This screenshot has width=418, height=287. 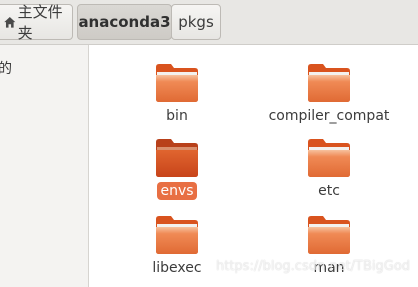 I want to click on file-name-label: bin, so click(x=177, y=116).